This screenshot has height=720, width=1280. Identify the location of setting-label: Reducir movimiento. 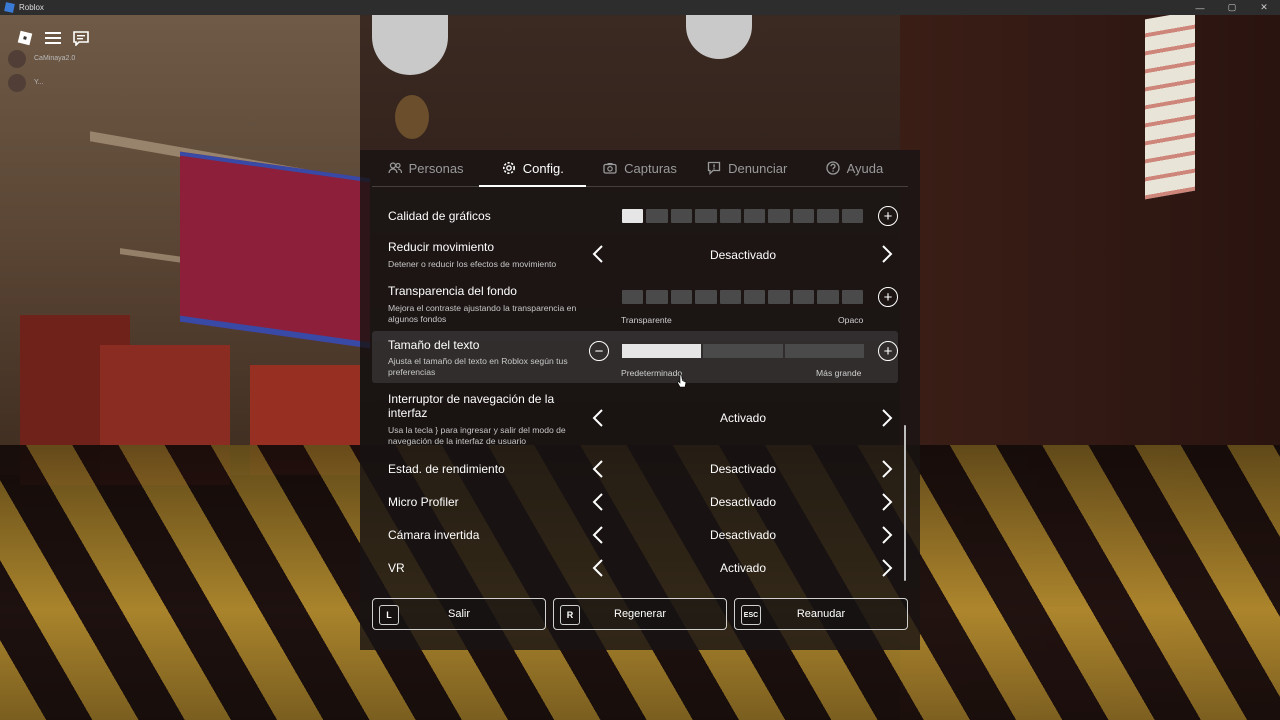
(441, 247).